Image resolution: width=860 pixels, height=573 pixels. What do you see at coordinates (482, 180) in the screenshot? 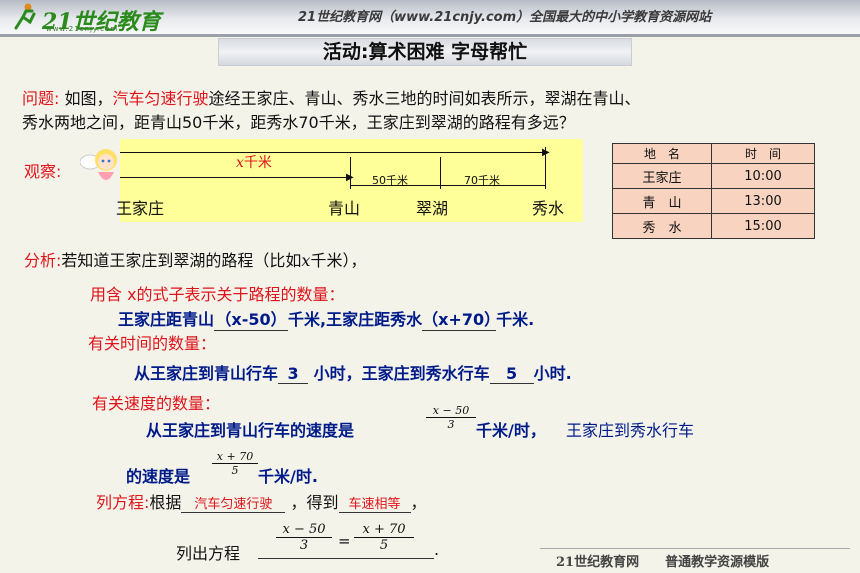
I see `segment-70-label: 70千米` at bounding box center [482, 180].